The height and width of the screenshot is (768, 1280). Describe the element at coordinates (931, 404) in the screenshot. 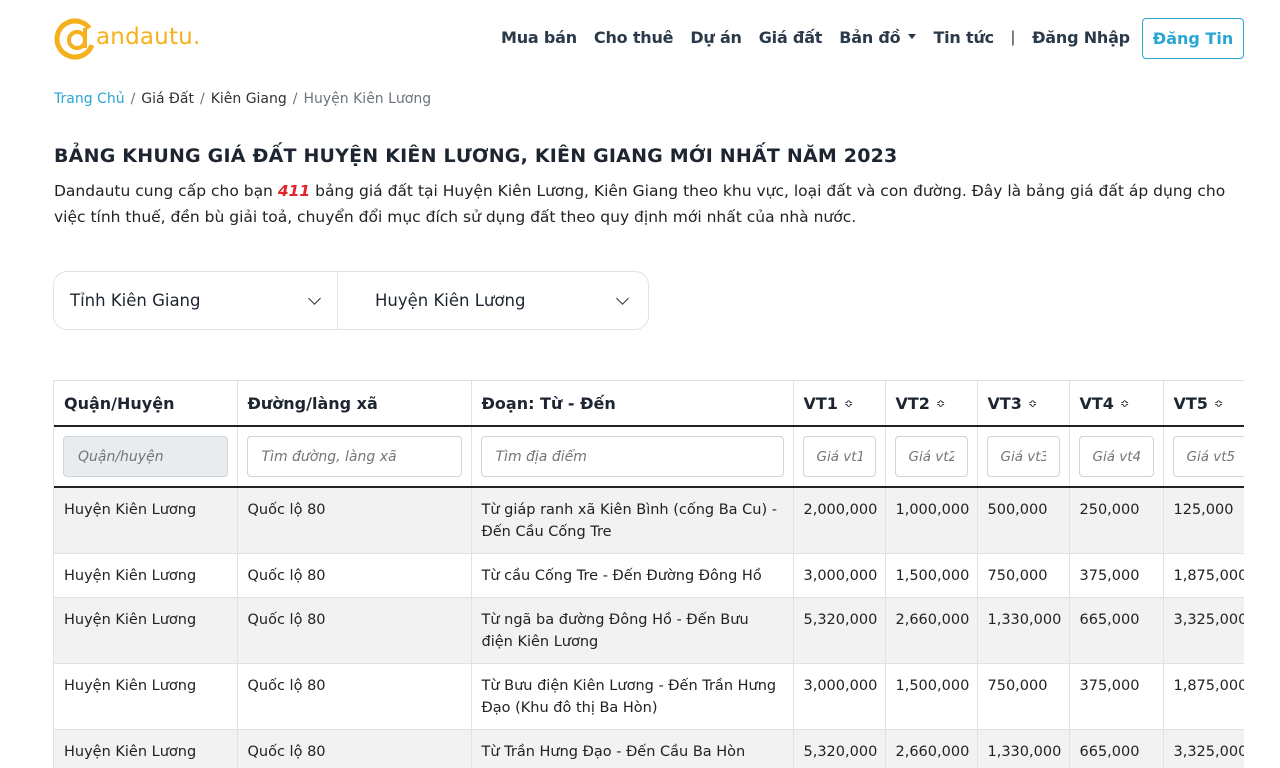

I see `col-header-vt2: VT2 ≎` at that location.